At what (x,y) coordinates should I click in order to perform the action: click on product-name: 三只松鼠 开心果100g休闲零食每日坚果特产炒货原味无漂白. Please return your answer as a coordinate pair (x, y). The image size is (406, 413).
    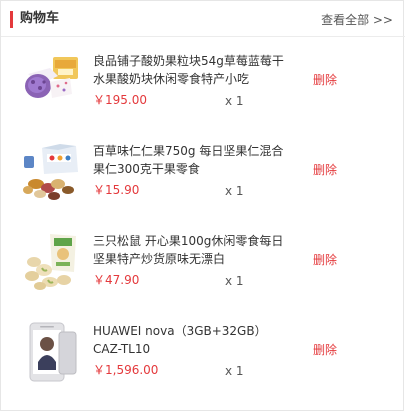
    Looking at the image, I should click on (192, 250).